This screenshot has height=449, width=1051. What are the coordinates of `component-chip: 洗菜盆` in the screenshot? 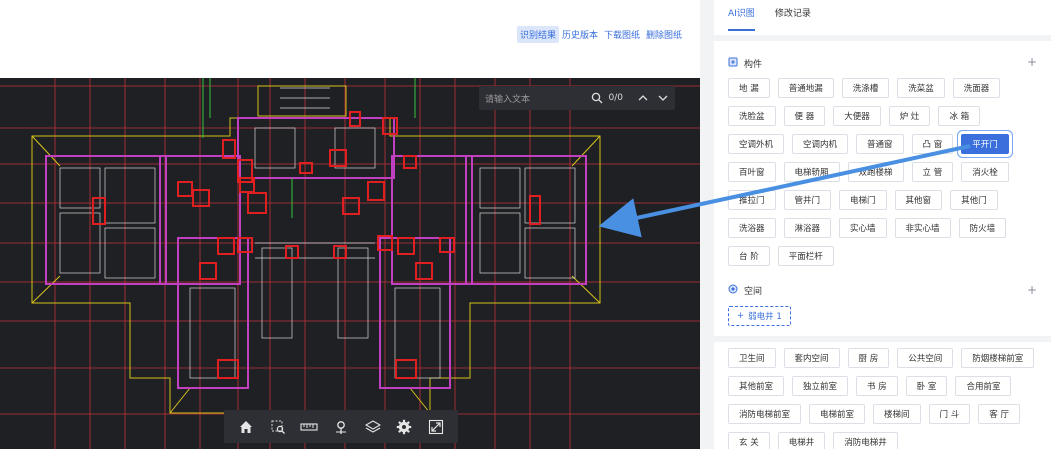 It's located at (921, 88).